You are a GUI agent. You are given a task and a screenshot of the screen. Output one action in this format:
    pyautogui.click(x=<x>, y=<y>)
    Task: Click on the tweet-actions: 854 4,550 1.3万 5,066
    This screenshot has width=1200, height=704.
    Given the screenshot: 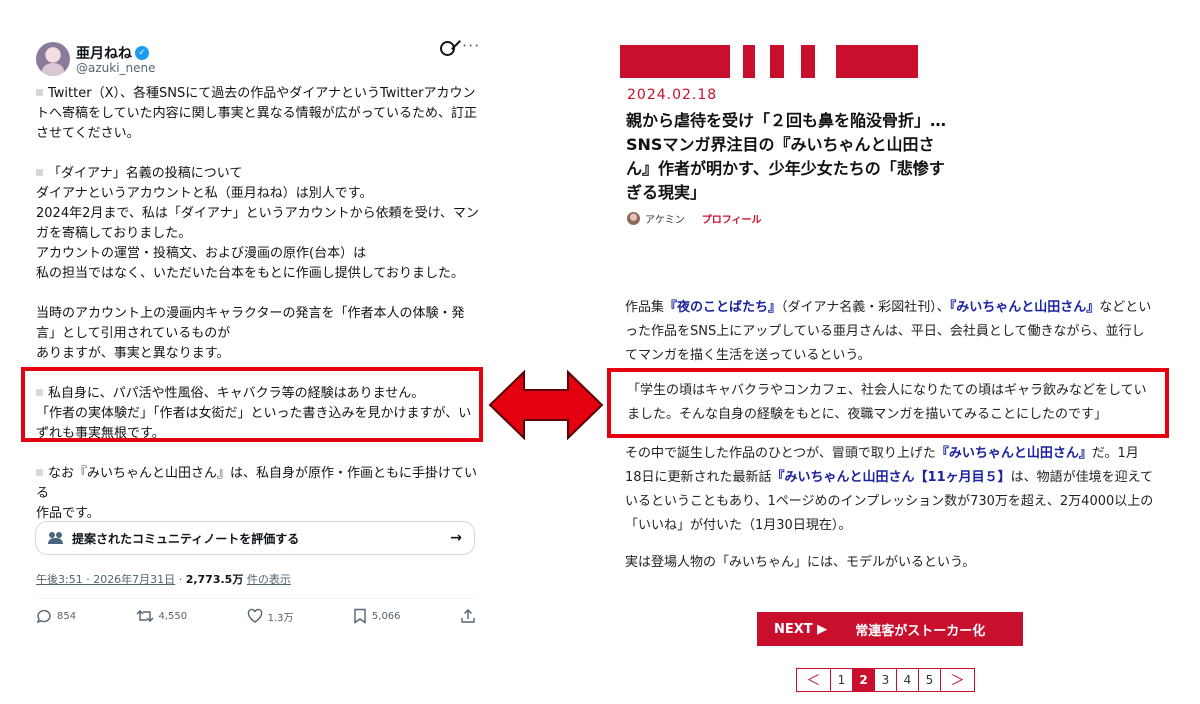 What is the action you would take?
    pyautogui.click(x=256, y=616)
    